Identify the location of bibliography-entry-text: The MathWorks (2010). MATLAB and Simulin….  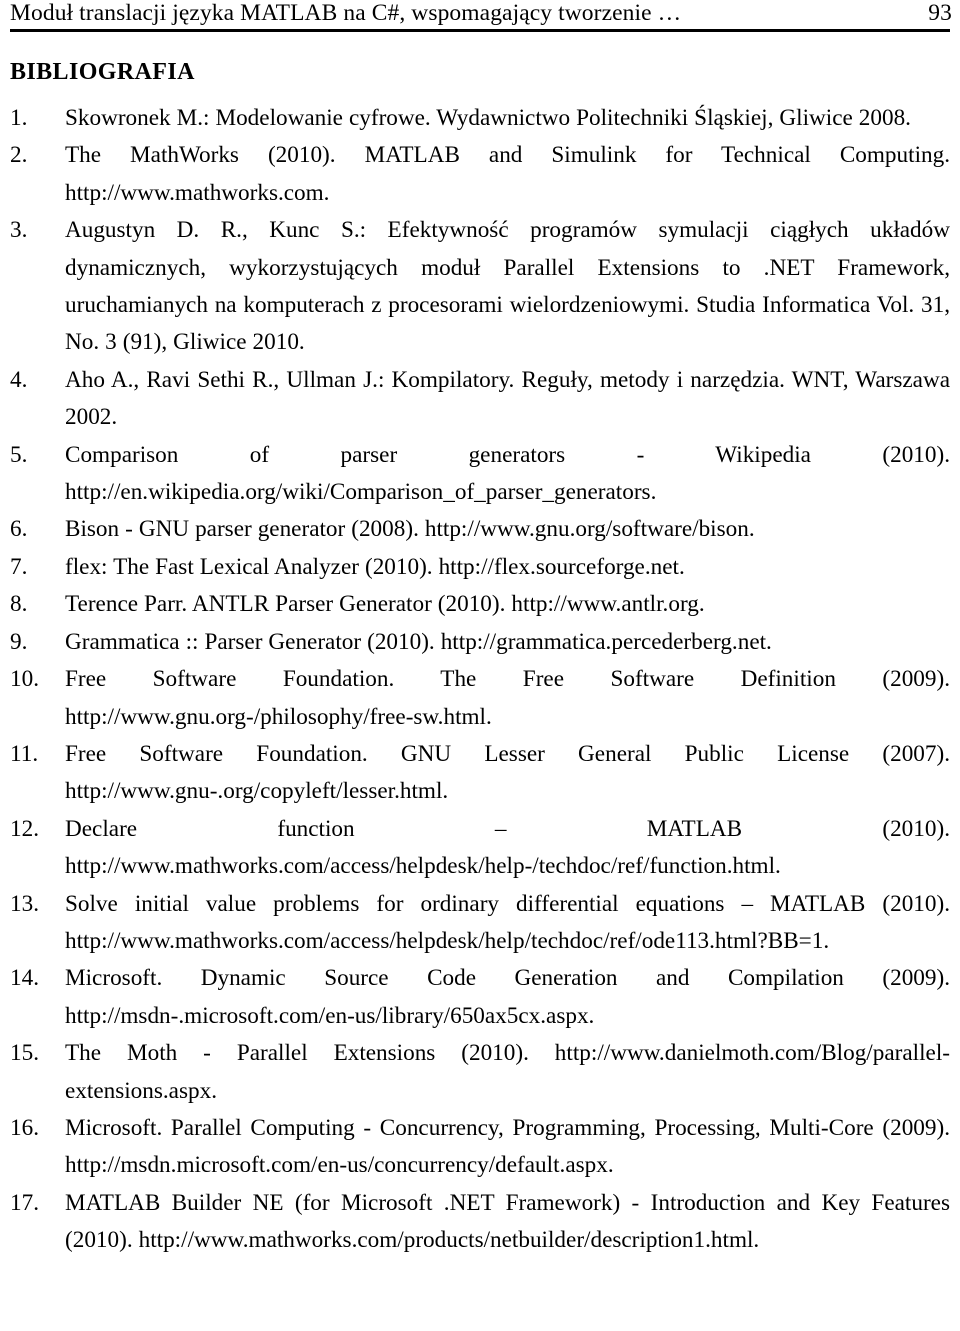
(507, 174).